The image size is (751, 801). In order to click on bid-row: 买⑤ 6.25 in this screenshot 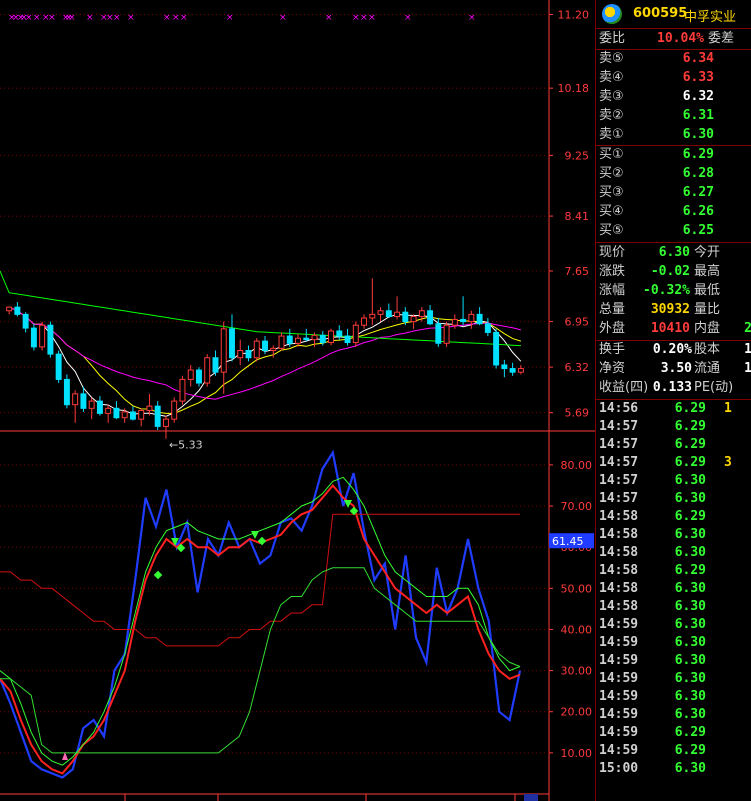, I will do `click(673, 231)`.